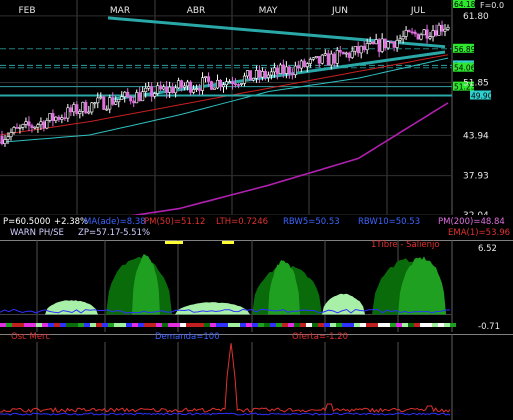 The image size is (513, 420). I want to click on last-price-label: 64.18, so click(465, 4).